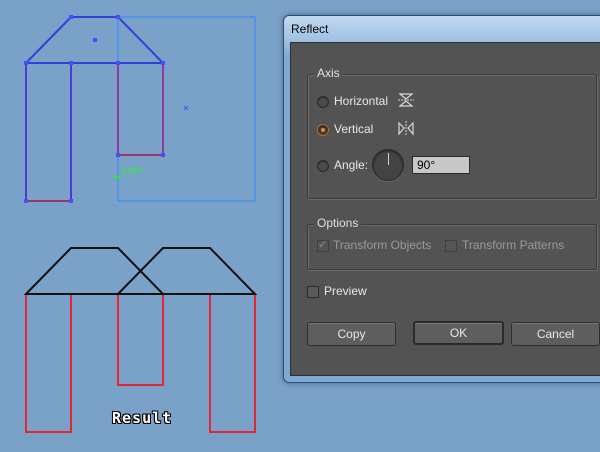 Image resolution: width=600 pixels, height=452 pixels. What do you see at coordinates (323, 130) in the screenshot?
I see `vertical-radio` at bounding box center [323, 130].